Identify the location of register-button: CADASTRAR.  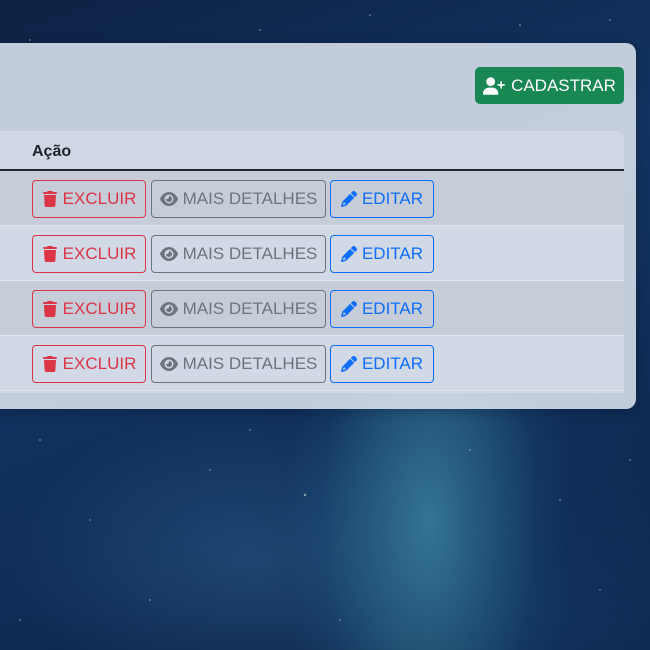
(549, 85).